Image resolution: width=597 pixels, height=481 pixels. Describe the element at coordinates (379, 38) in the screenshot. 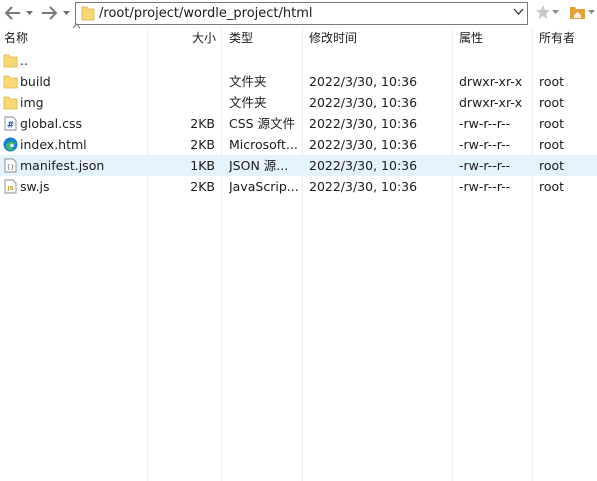

I see `column-header-mtime: 修改时间` at that location.